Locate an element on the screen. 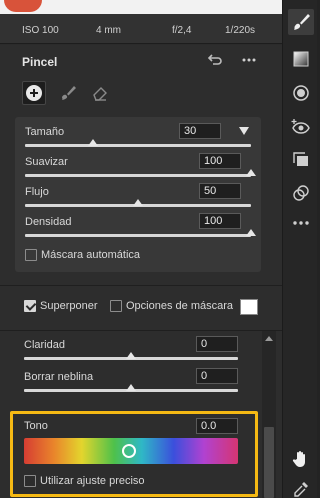  auto-mask-label: Máscara automática is located at coordinates (91, 255).